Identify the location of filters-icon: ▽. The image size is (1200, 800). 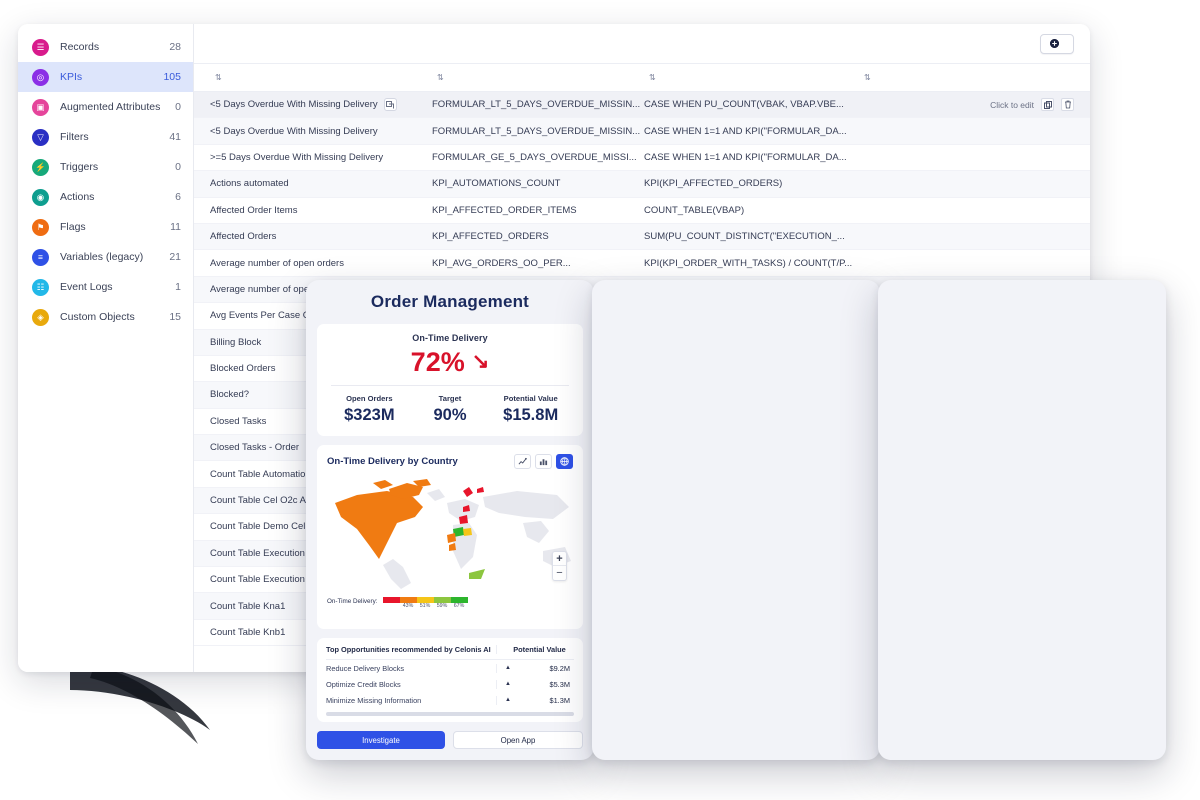
(40, 137).